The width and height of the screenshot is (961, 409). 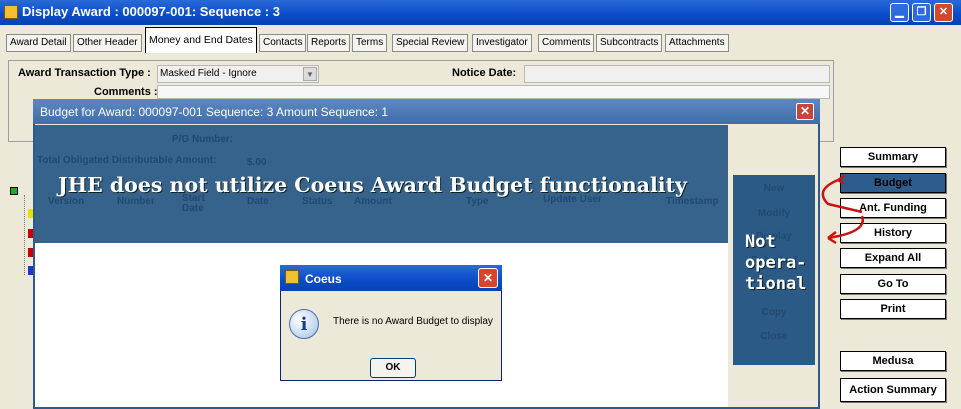 What do you see at coordinates (151, 11) in the screenshot?
I see `window-title: Display Award : 000097-001: Sequence : 3` at bounding box center [151, 11].